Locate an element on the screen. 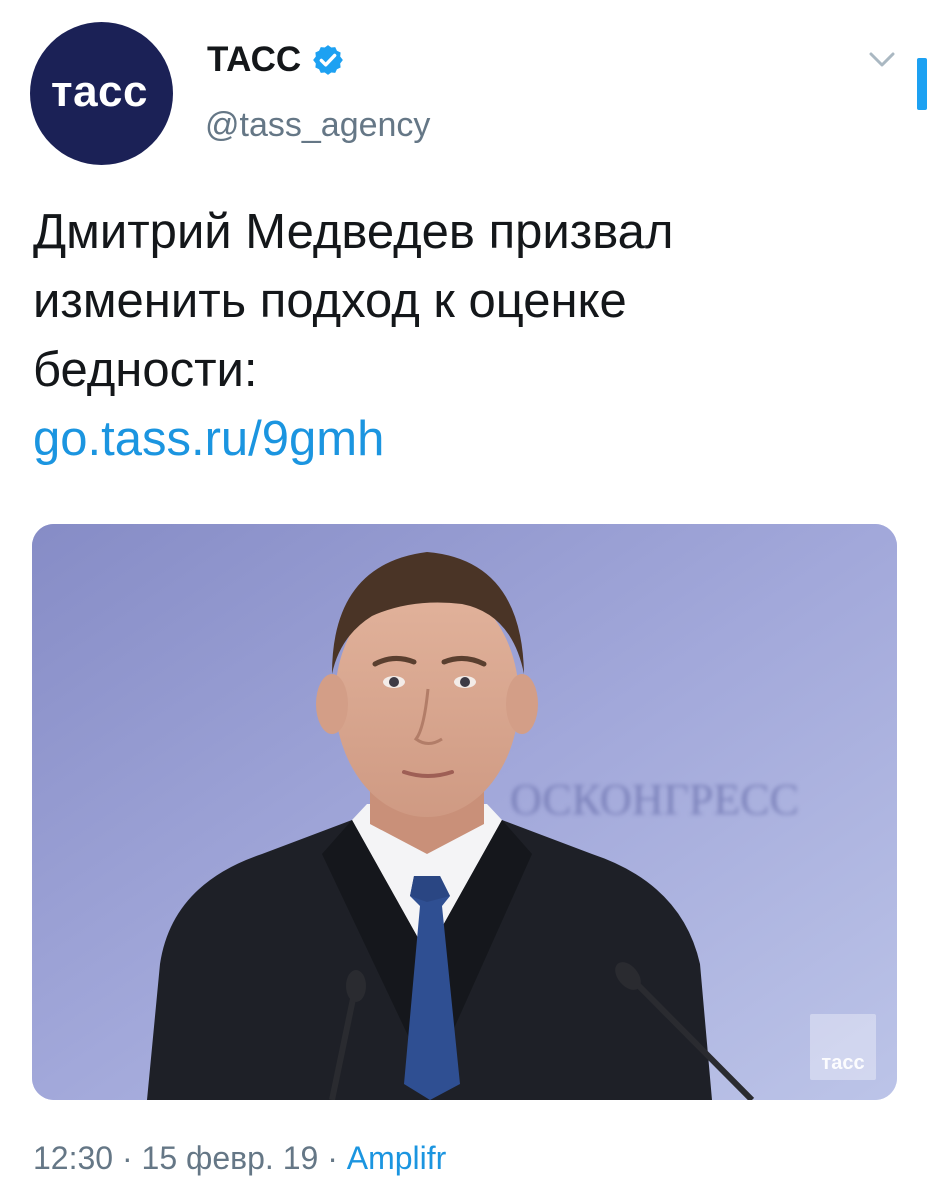 The width and height of the screenshot is (927, 1200). author-name: ТАСС is located at coordinates (276, 60).